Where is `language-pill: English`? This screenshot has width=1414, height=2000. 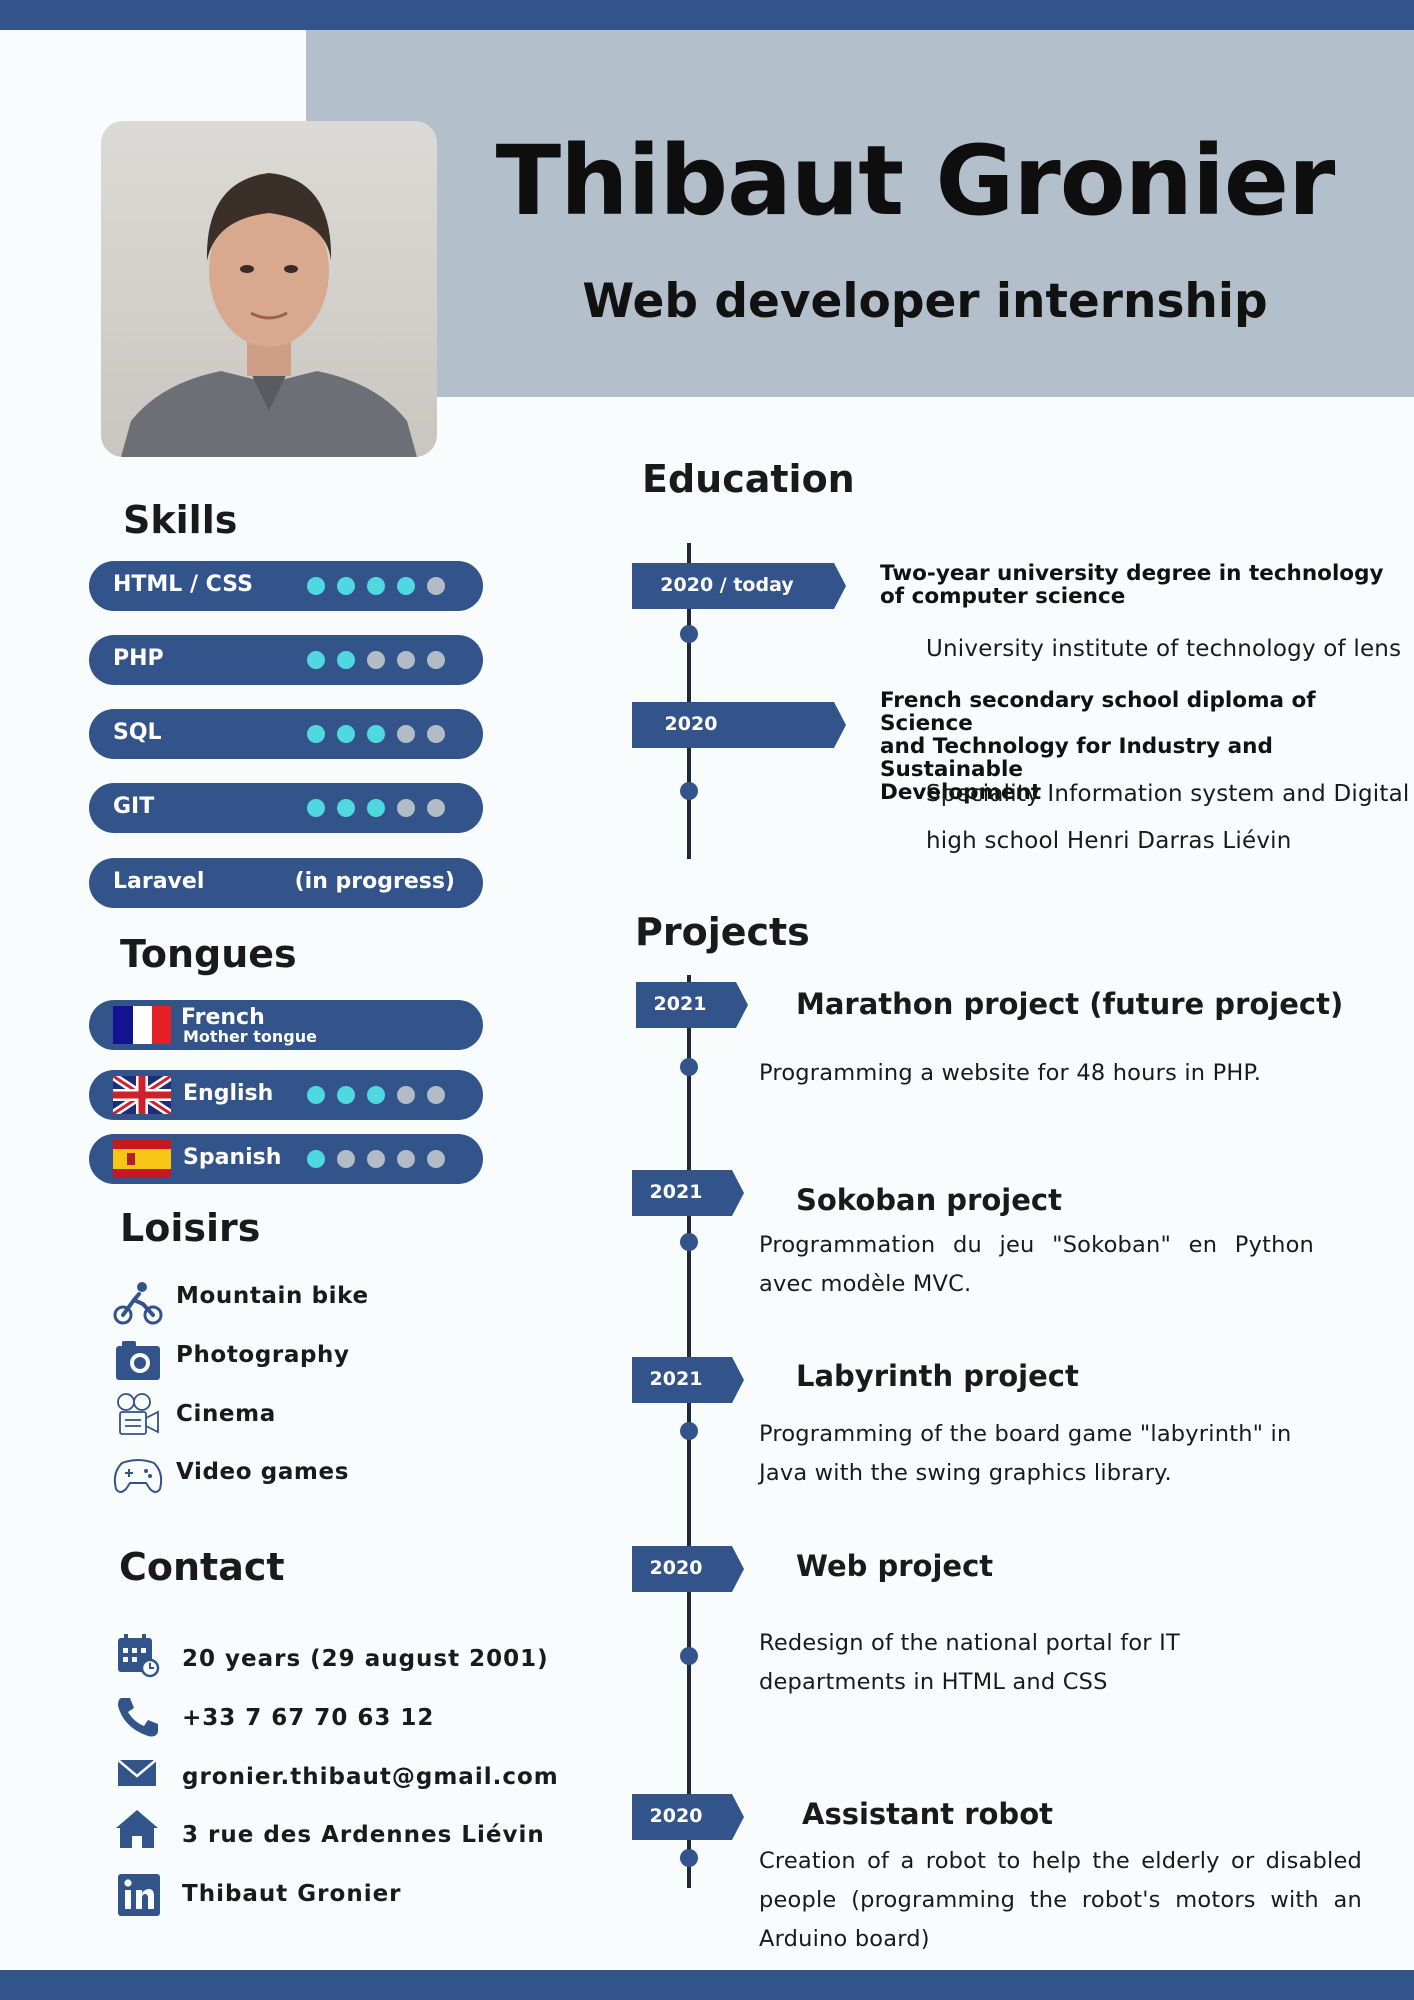 language-pill: English is located at coordinates (286, 1095).